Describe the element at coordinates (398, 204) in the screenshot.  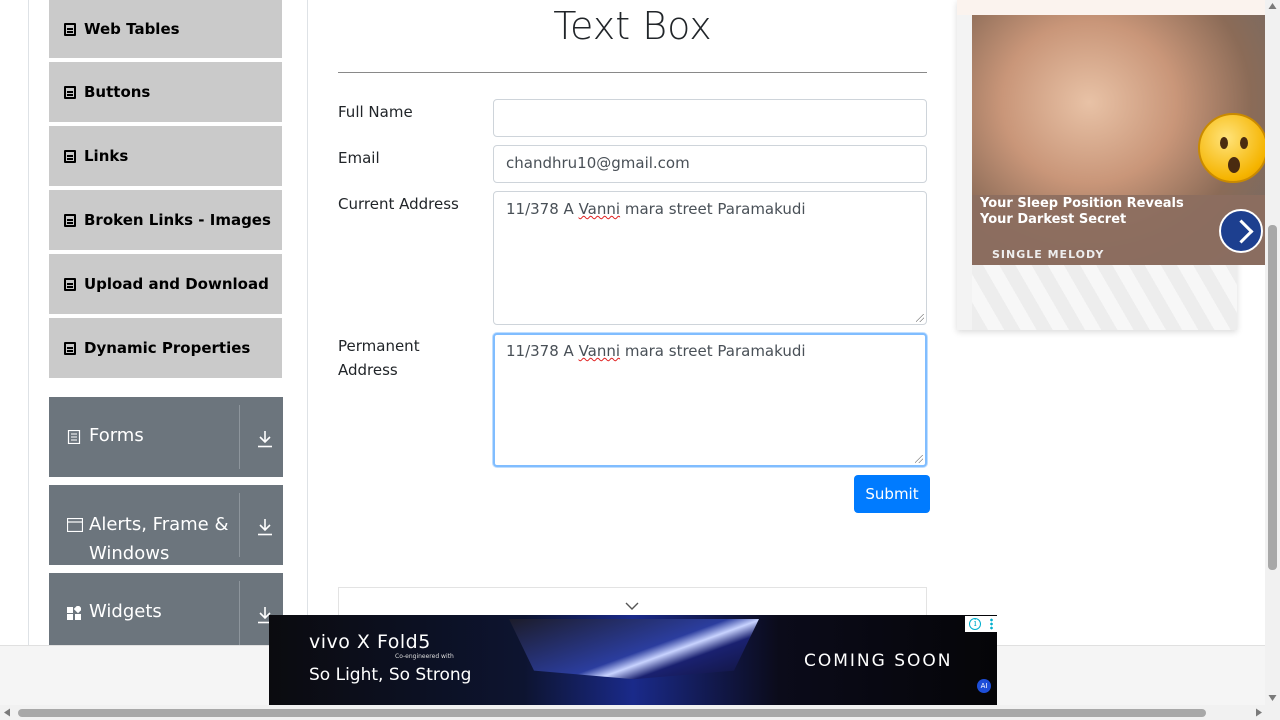
I see `current-address-label: Current Address` at that location.